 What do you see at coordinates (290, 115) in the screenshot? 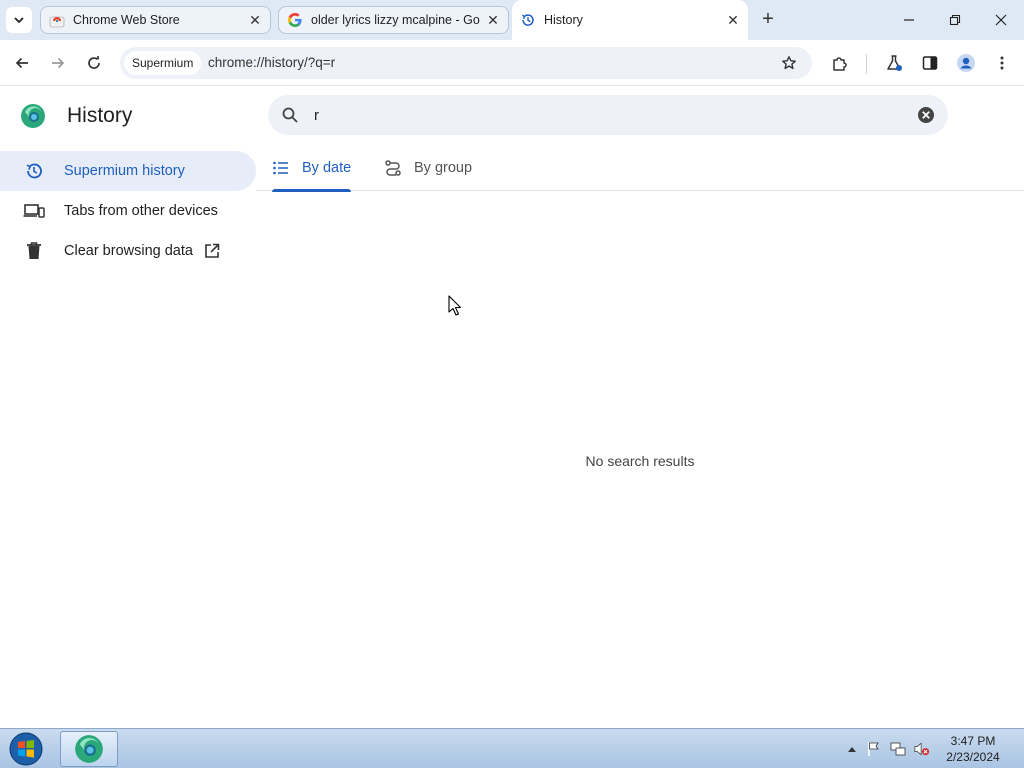
I see `search-icon` at bounding box center [290, 115].